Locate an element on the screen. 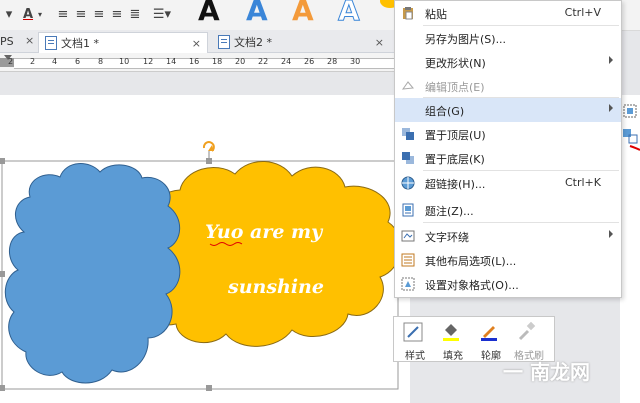 The image size is (640, 403). rotate-handle-icon is located at coordinates (208, 146).